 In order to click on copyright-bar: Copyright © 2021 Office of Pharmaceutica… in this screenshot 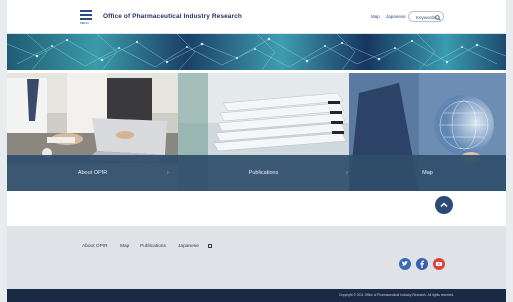, I will do `click(256, 295)`.